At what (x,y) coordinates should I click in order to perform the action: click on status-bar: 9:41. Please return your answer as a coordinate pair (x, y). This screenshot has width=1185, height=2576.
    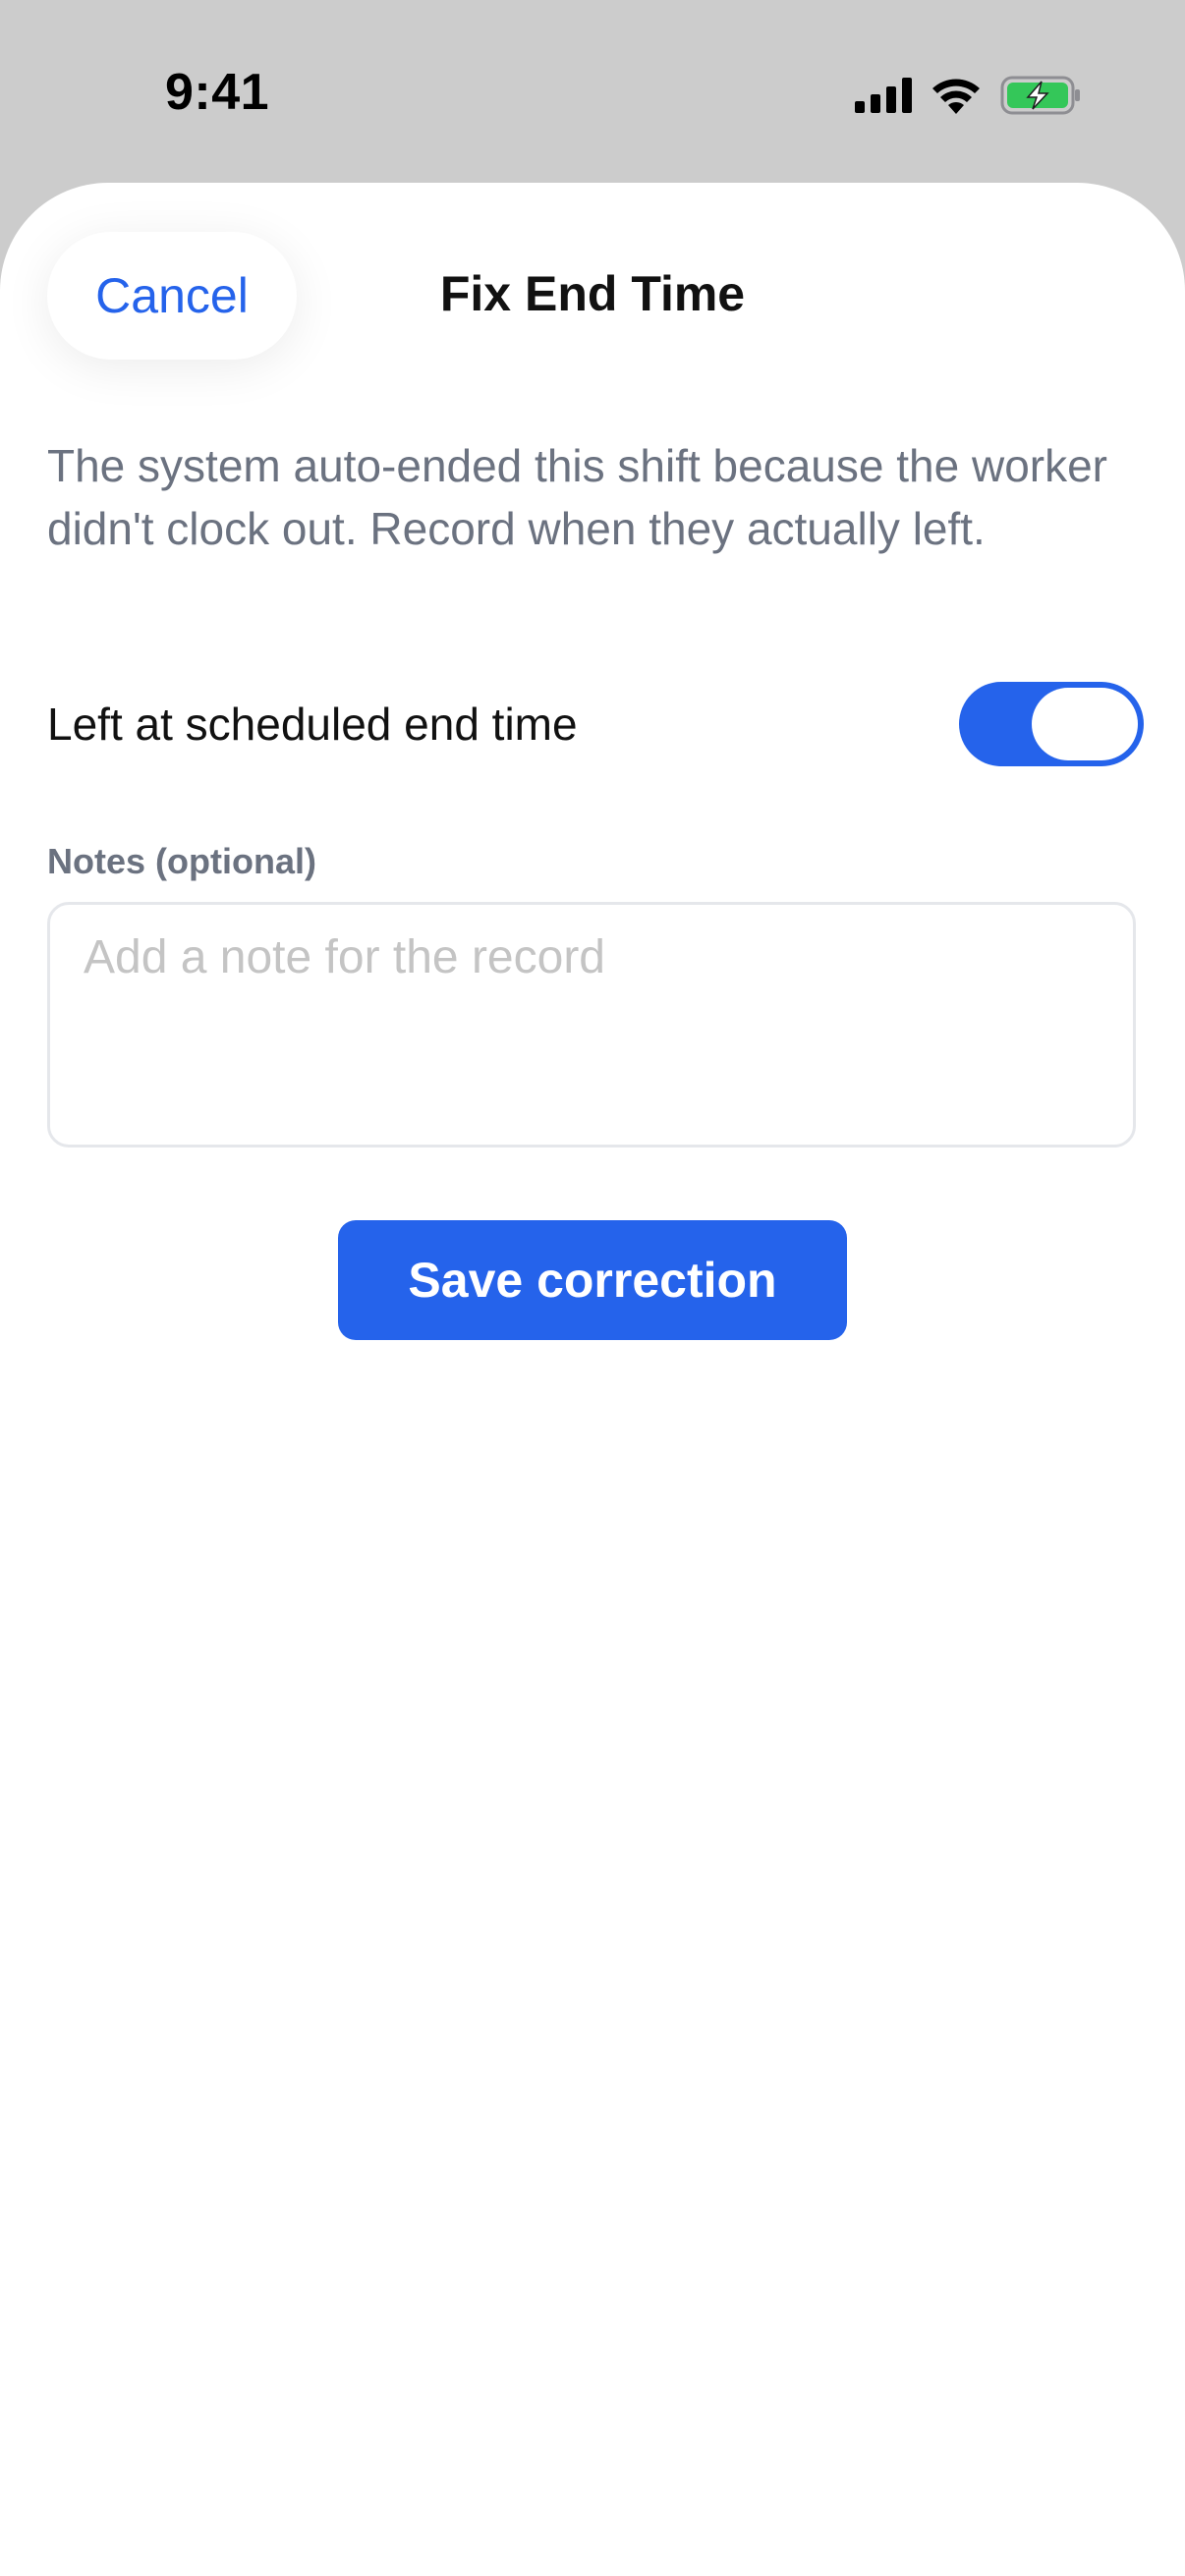
    Looking at the image, I should click on (592, 91).